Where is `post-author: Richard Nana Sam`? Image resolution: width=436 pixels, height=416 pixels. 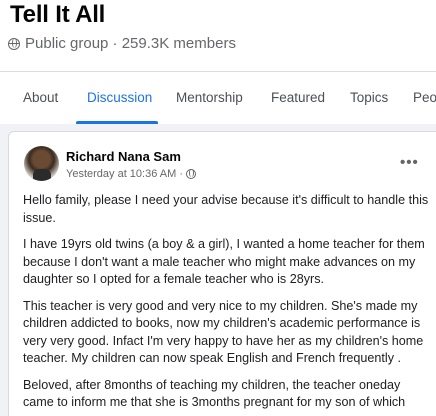 post-author: Richard Nana Sam is located at coordinates (123, 156).